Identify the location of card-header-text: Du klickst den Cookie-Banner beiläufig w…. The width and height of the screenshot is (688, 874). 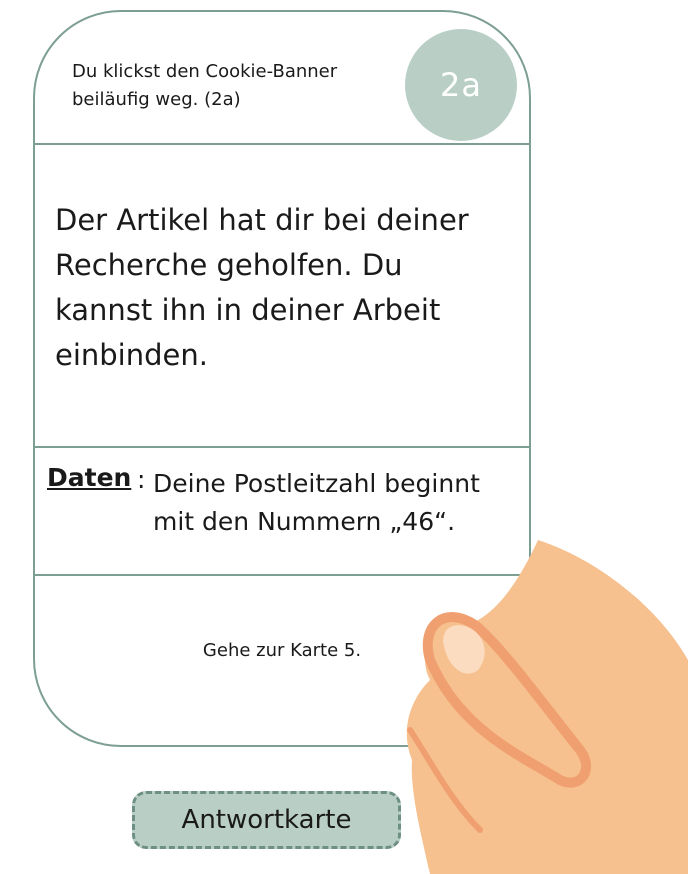
(237, 86).